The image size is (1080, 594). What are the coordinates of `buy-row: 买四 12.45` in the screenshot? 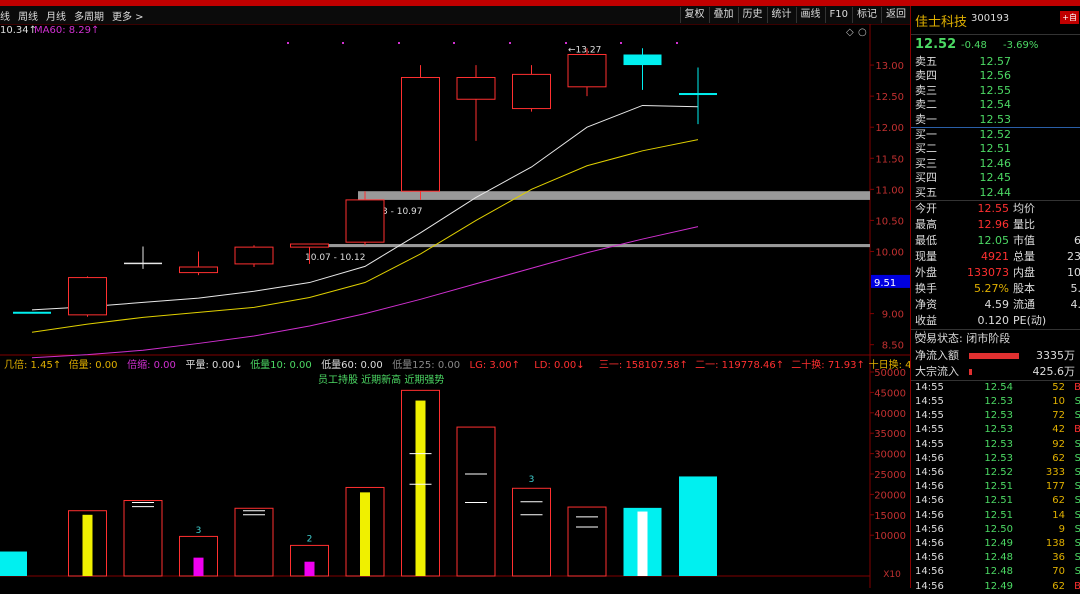 It's located at (995, 178).